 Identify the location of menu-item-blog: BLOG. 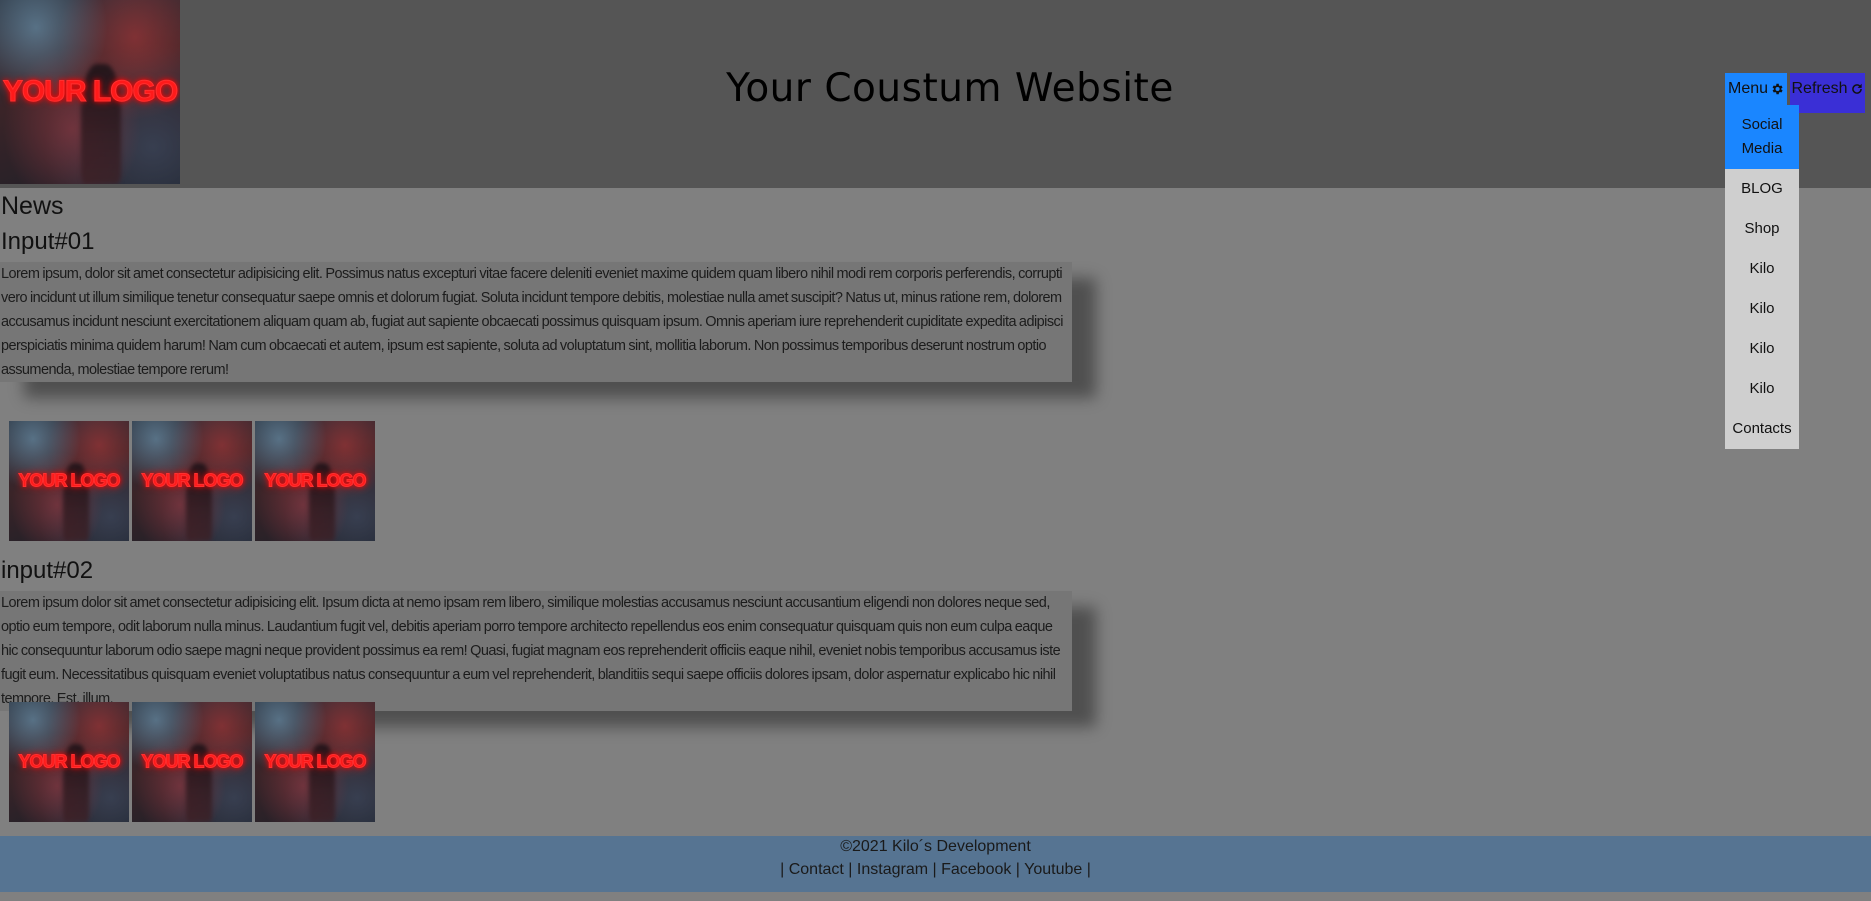
(1762, 189).